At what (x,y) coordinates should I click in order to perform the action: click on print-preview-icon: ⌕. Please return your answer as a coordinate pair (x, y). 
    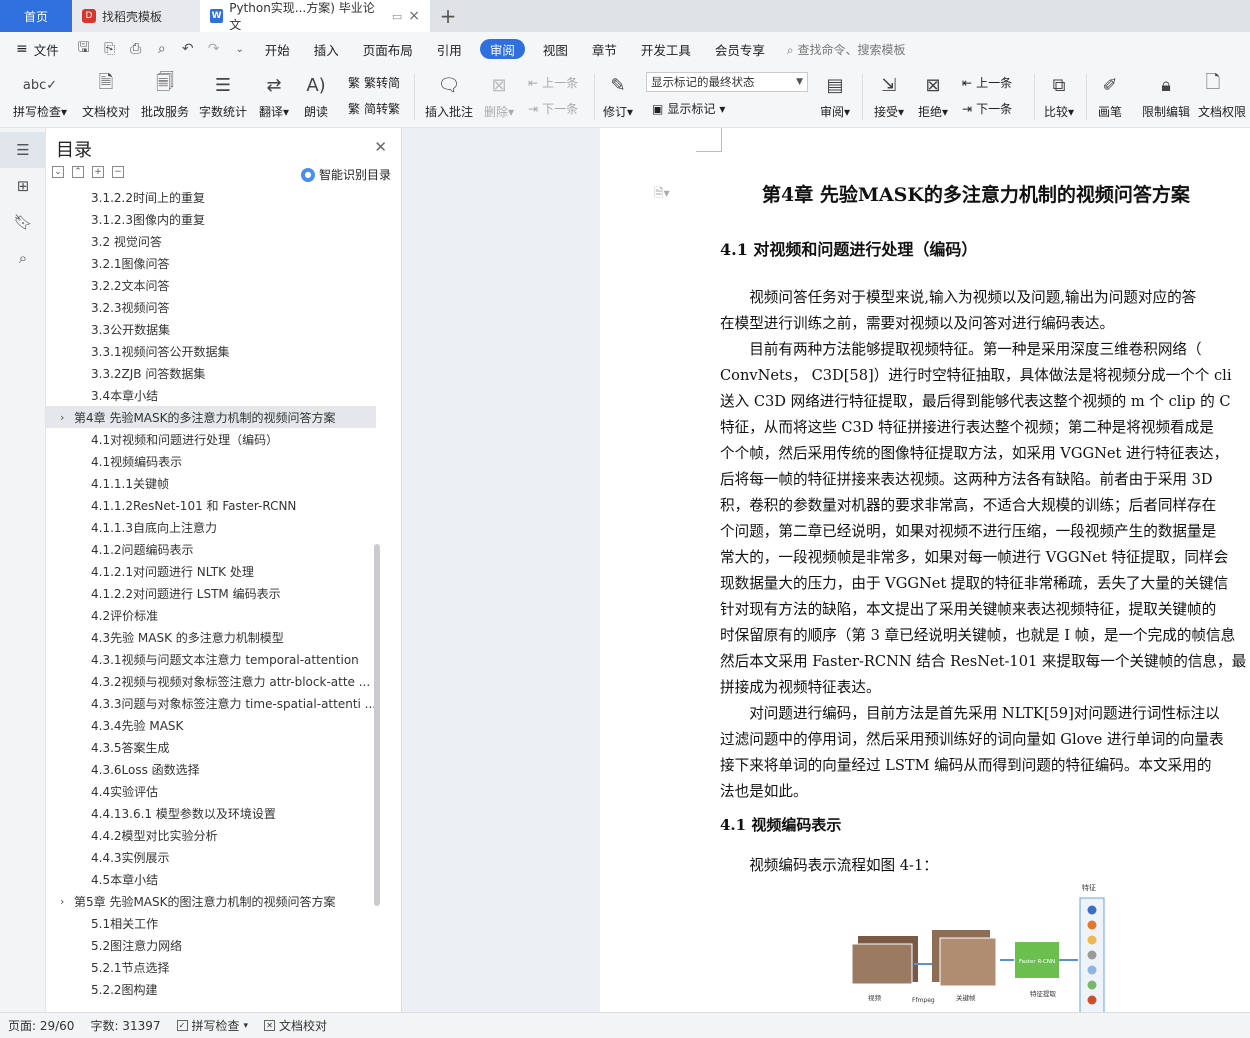
    Looking at the image, I should click on (162, 49).